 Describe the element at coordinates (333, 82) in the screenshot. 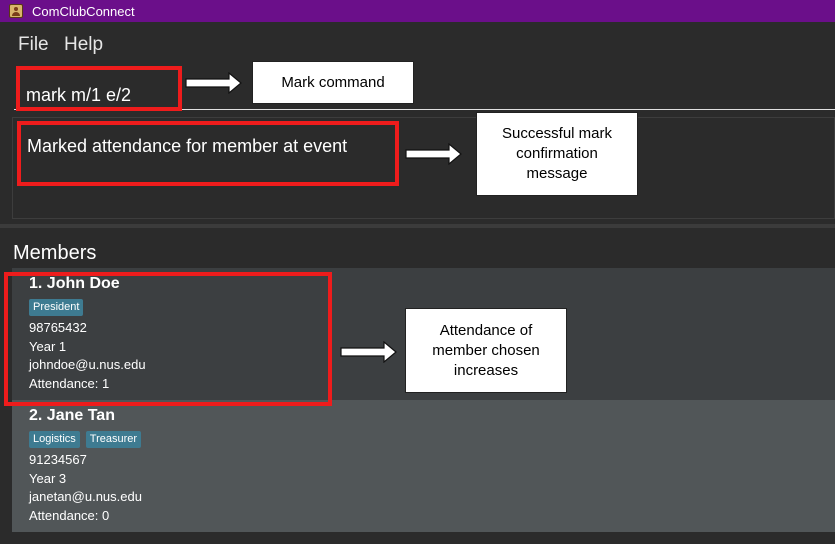

I see `command-callout: Mark command` at that location.